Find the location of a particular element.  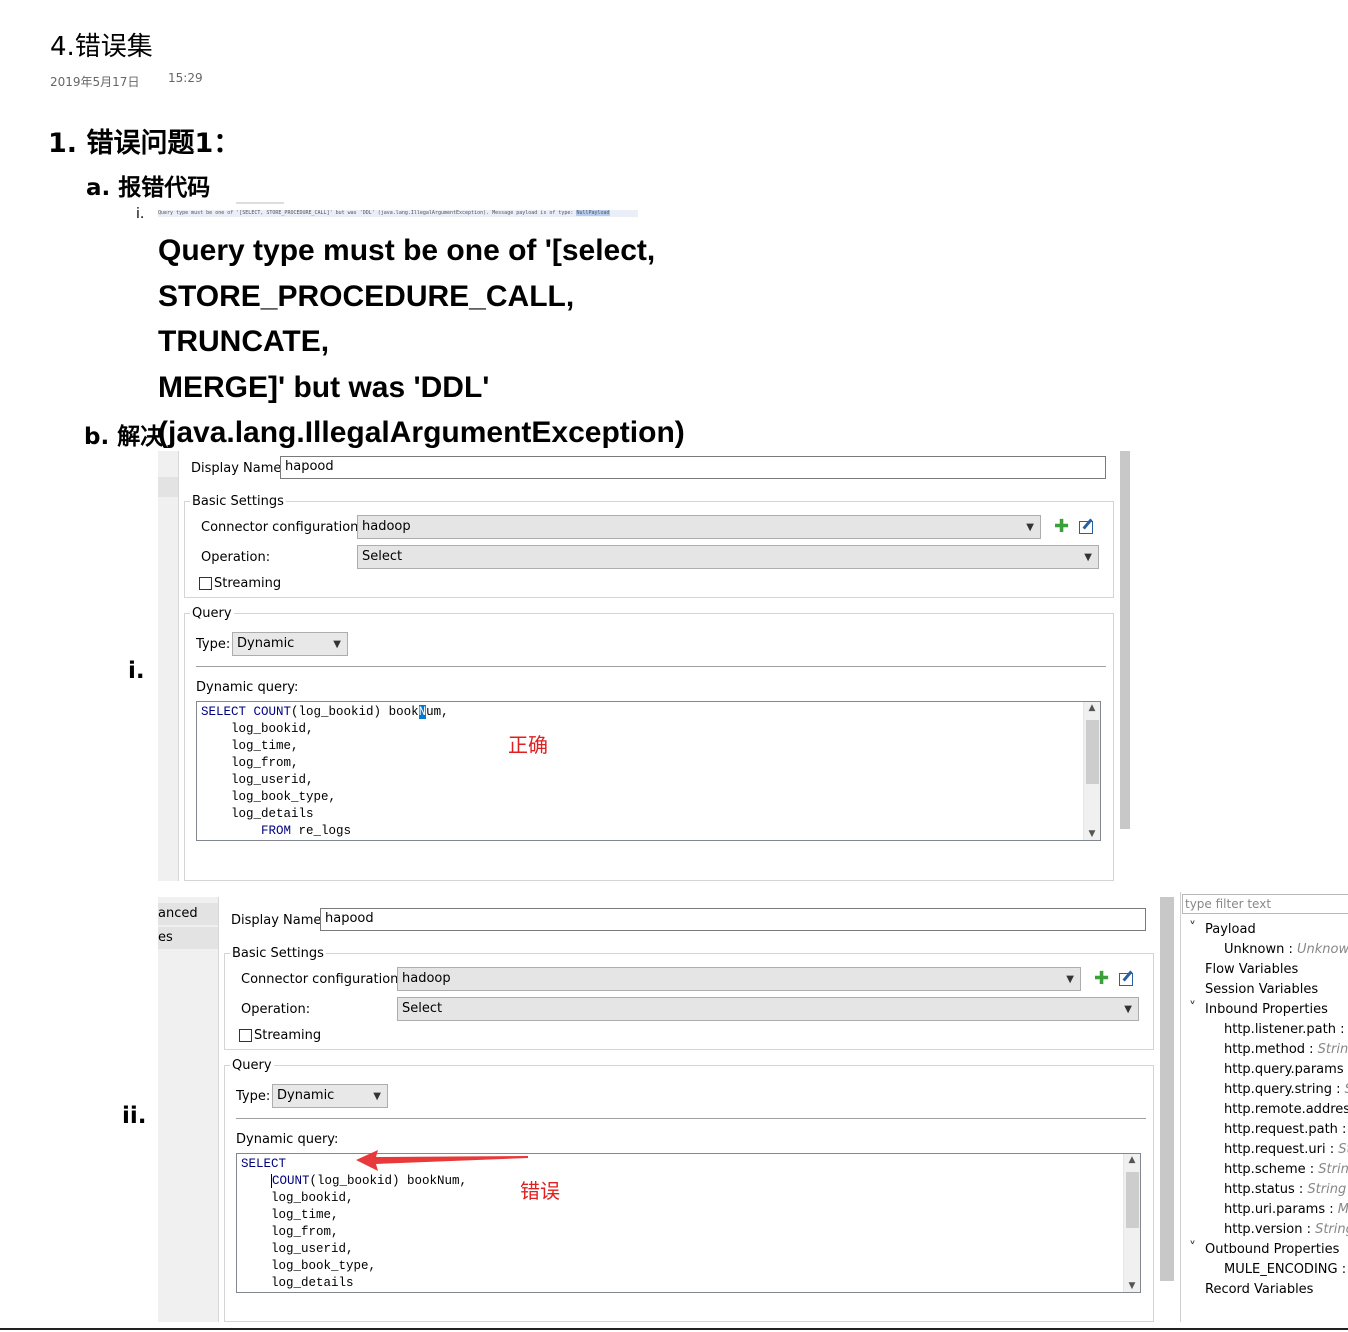

tree-item-label: Session Variables is located at coordinates (1262, 989).